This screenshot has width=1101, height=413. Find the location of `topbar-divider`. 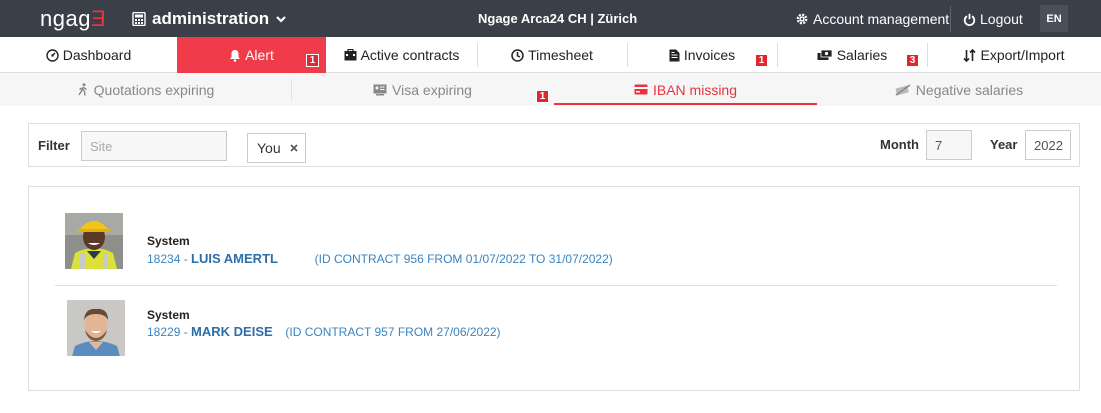

topbar-divider is located at coordinates (950, 19).